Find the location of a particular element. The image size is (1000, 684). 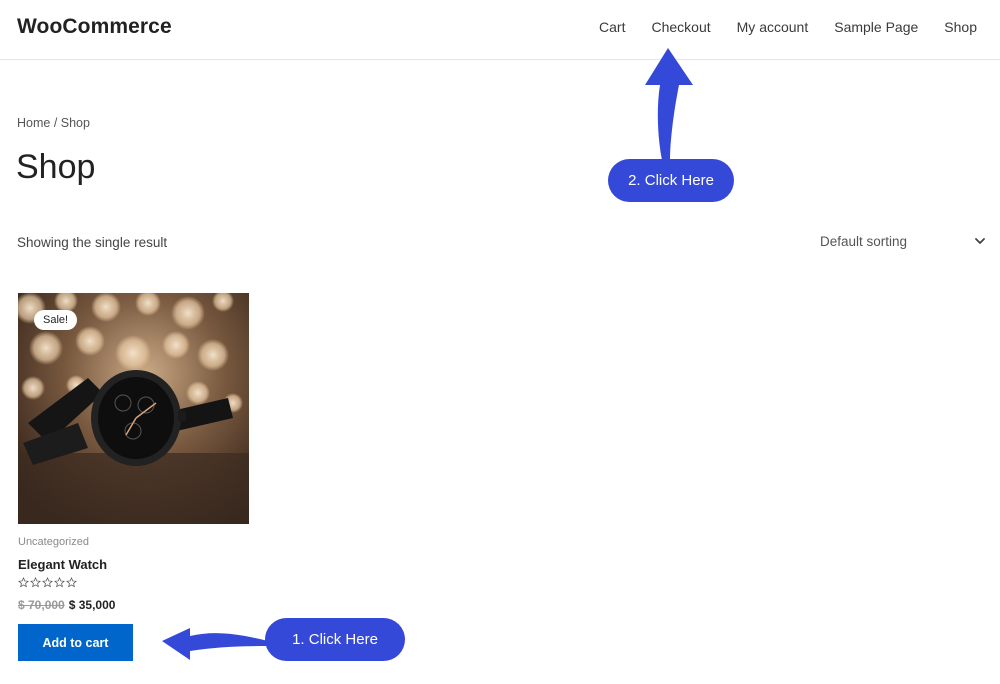

callout-click-here-2: 2. Click Here is located at coordinates (671, 180).